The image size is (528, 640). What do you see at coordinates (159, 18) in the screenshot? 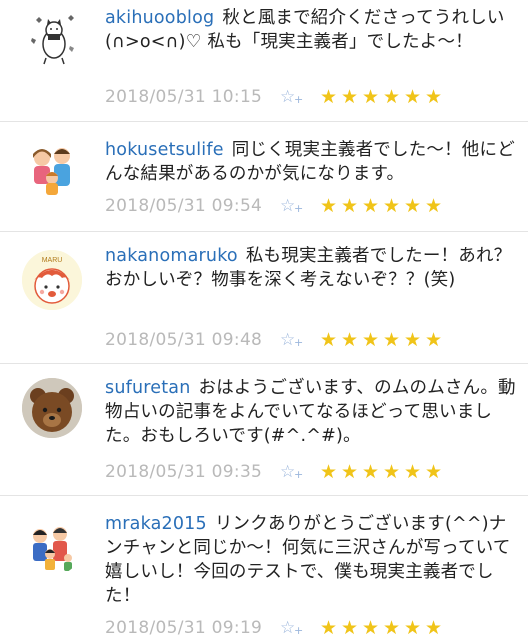
I see `username-link: akihuooblog` at bounding box center [159, 18].